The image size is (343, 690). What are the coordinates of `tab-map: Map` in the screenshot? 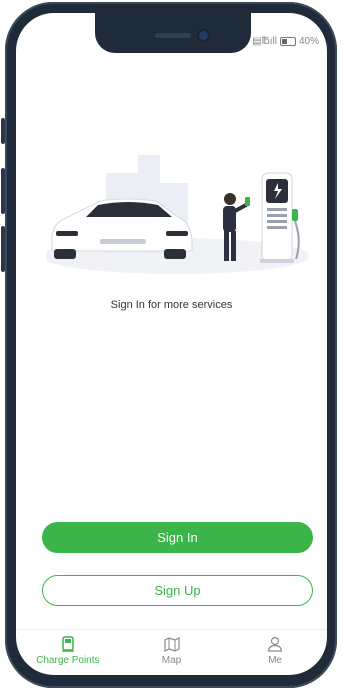 It's located at (172, 652).